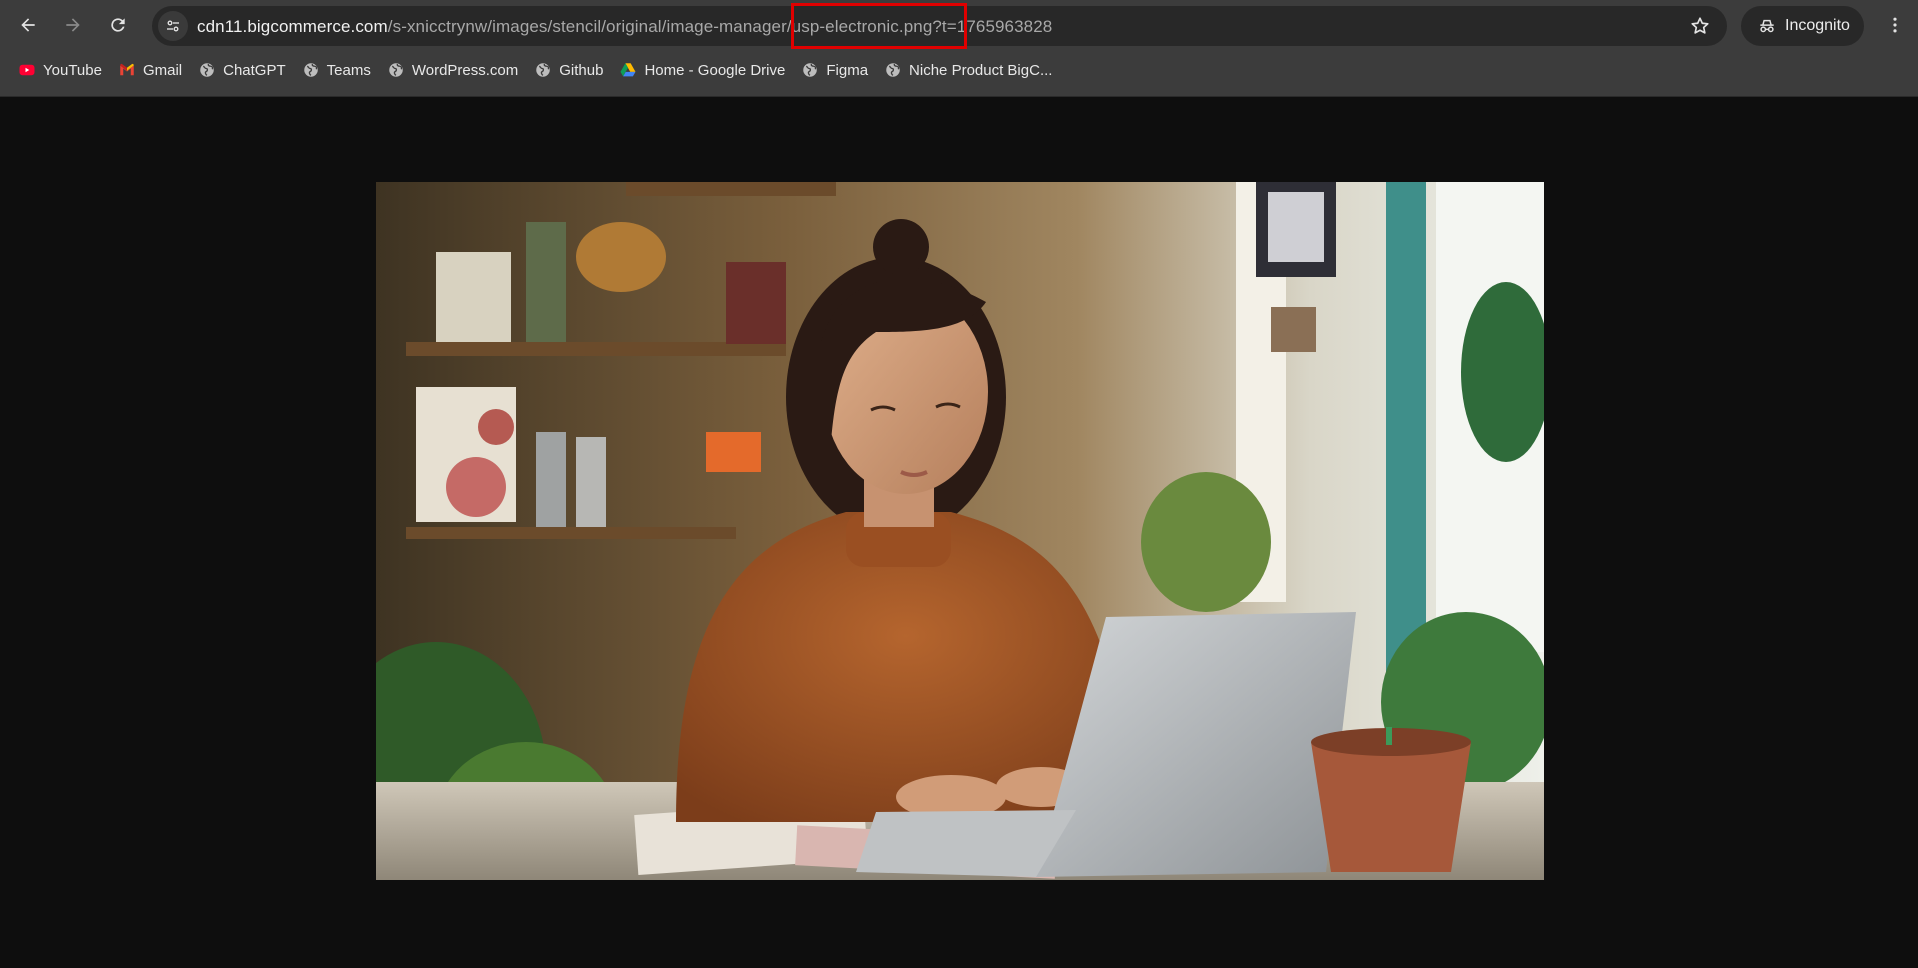 Image resolution: width=1918 pixels, height=968 pixels. I want to click on tune-icon, so click(173, 26).